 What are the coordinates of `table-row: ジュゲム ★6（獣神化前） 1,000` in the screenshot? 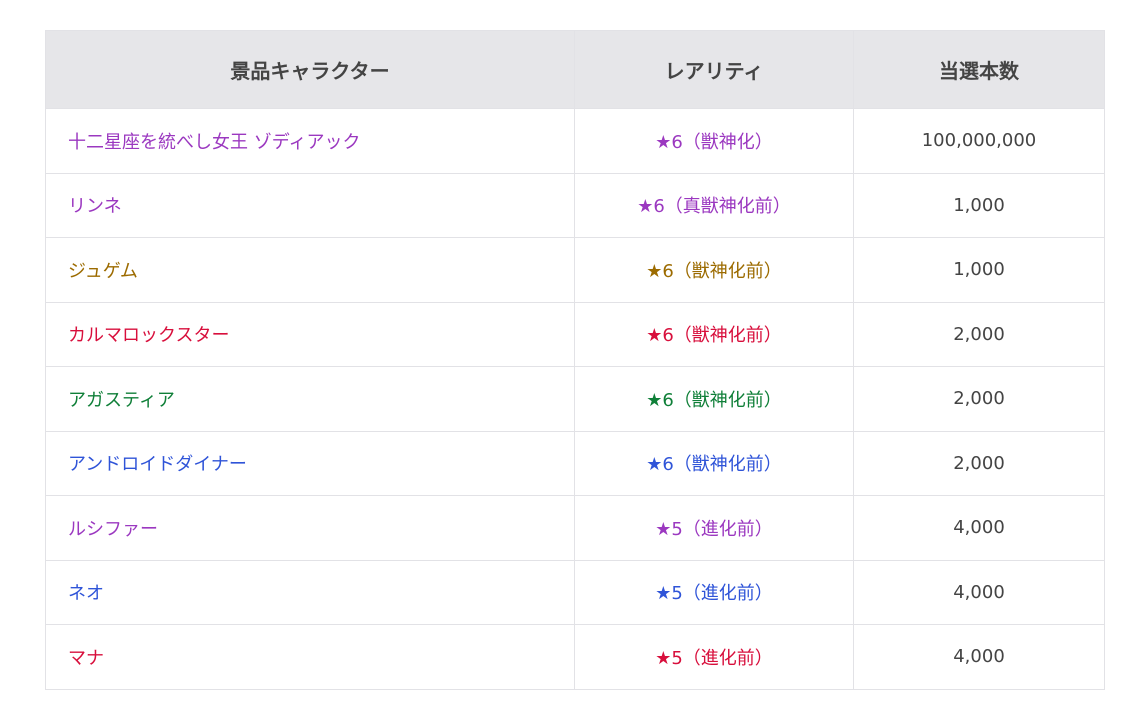 It's located at (575, 270).